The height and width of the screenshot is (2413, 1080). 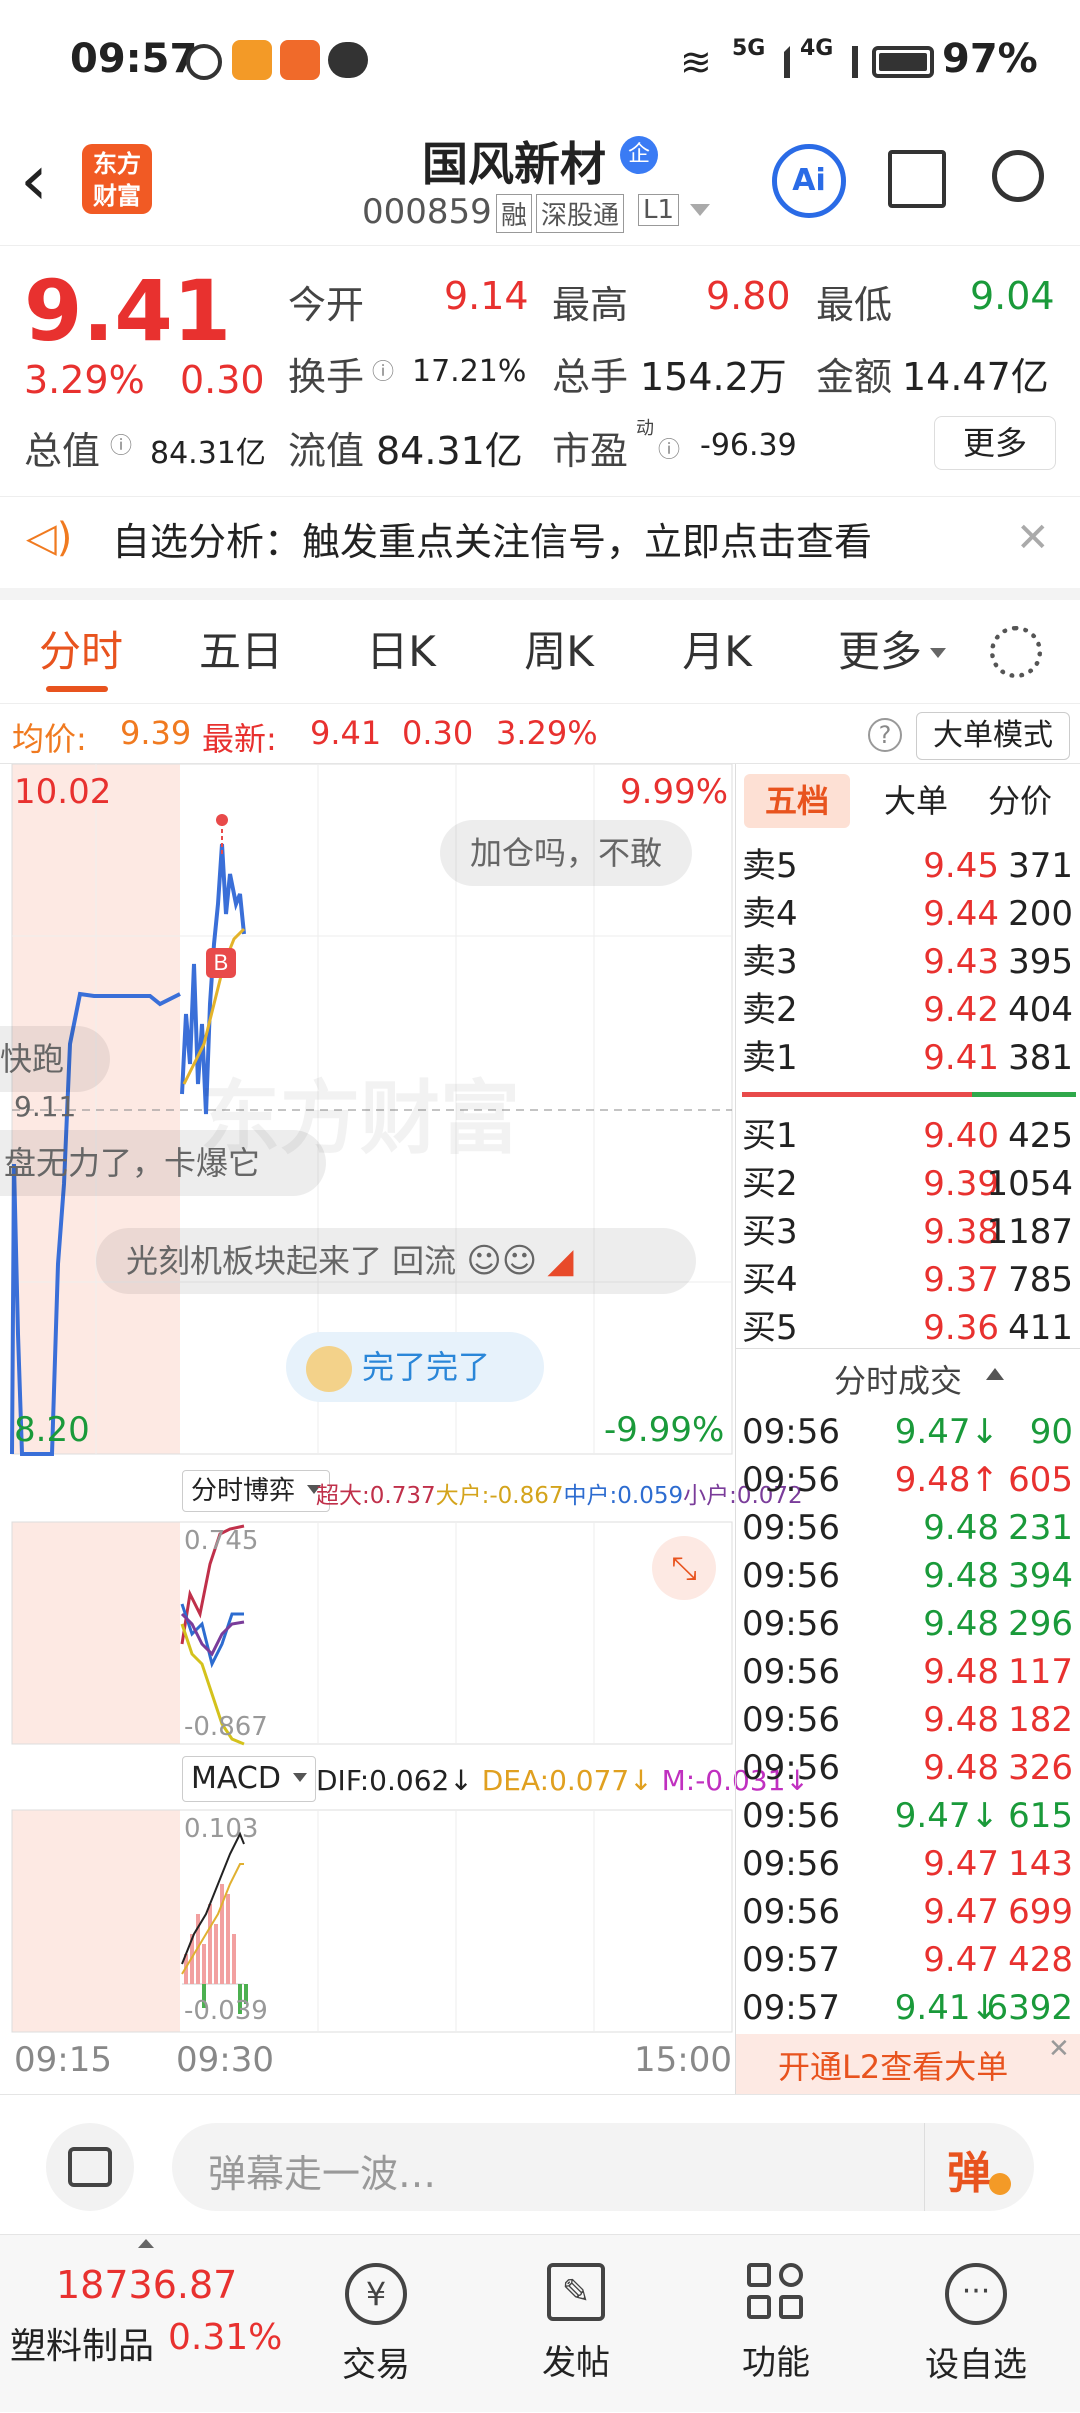 I want to click on volume-label: 总手, so click(x=590, y=377).